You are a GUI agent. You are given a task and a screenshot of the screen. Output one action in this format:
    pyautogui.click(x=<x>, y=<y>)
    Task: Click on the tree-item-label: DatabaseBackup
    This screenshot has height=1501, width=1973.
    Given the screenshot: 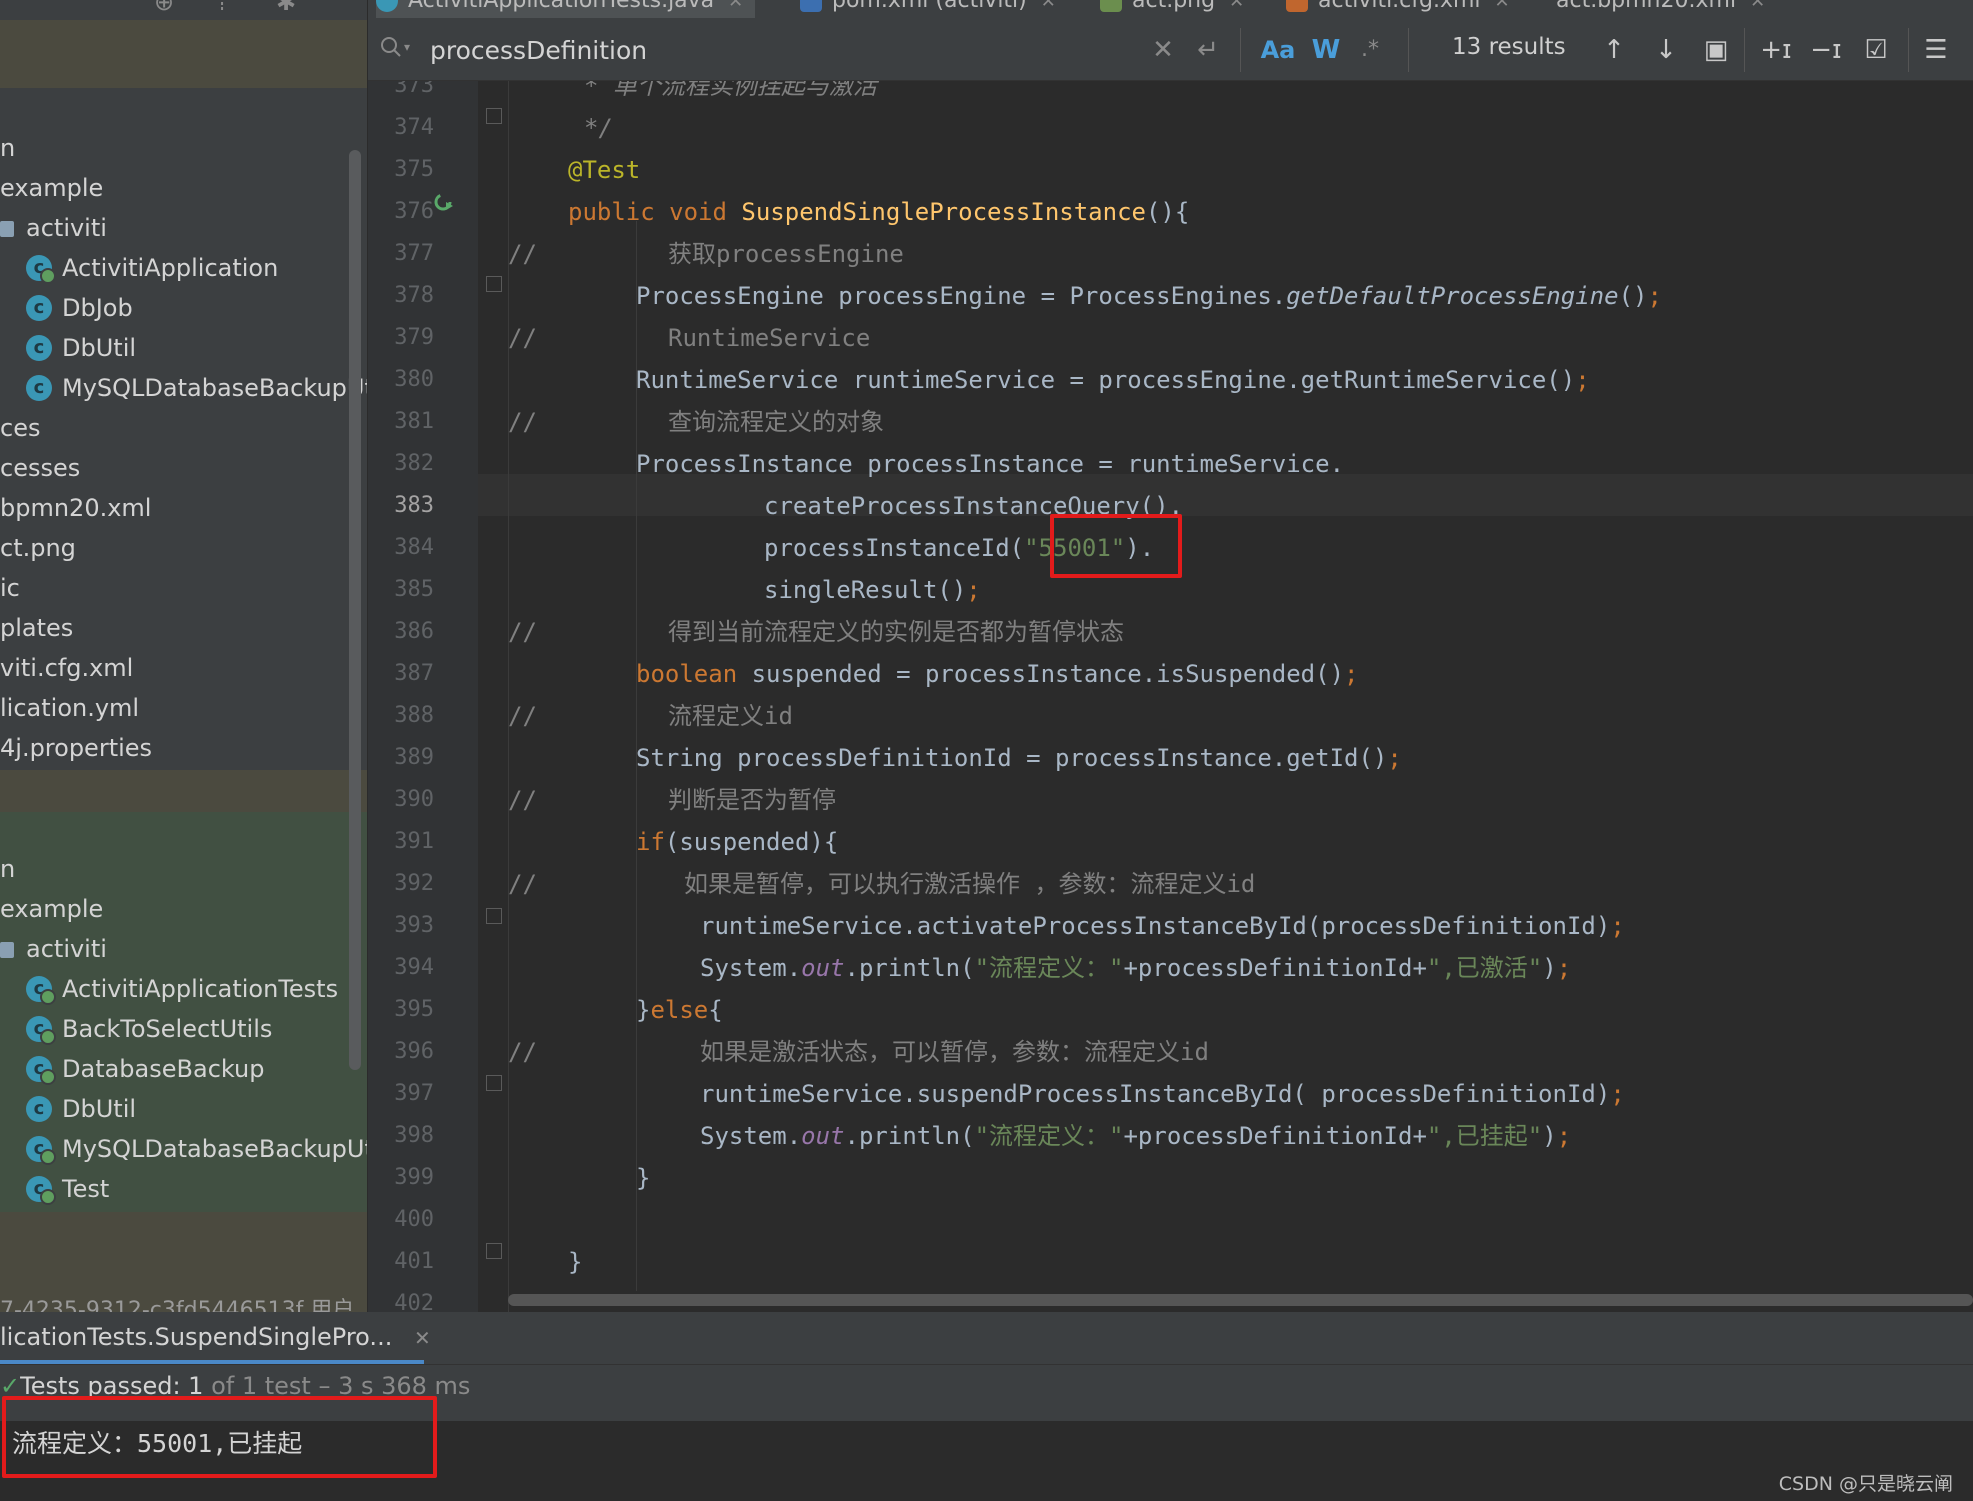 What is the action you would take?
    pyautogui.click(x=163, y=1069)
    